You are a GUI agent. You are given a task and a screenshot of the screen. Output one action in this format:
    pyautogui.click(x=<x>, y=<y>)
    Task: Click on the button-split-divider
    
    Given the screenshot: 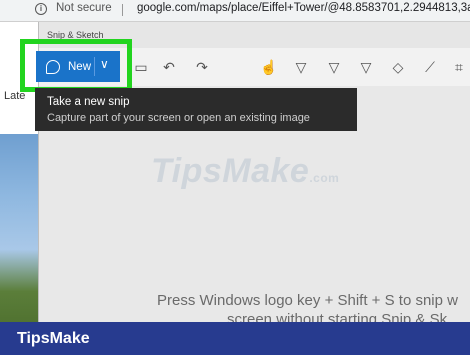 What is the action you would take?
    pyautogui.click(x=94, y=66)
    